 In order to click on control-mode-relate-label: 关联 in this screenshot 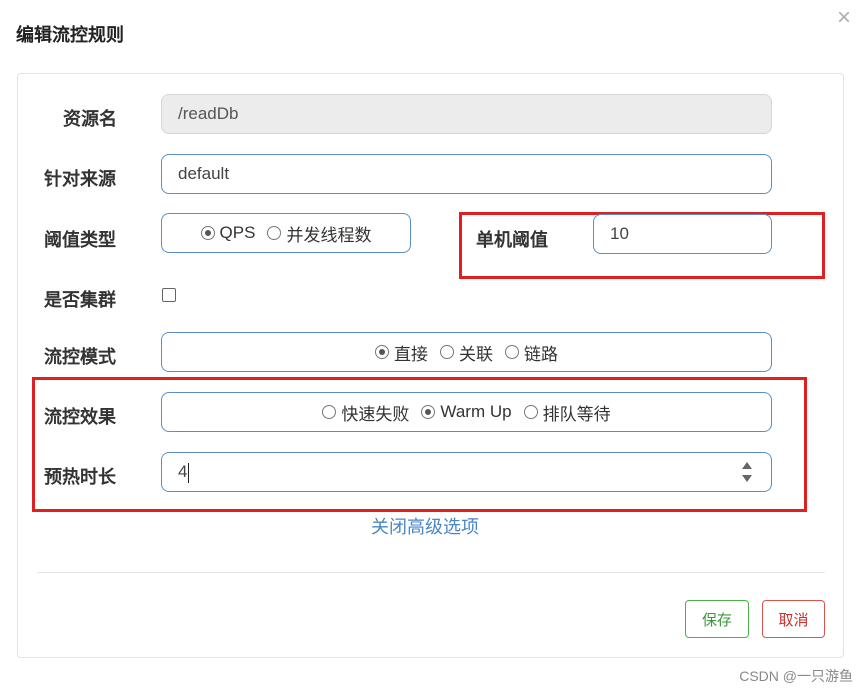, I will do `click(476, 354)`.